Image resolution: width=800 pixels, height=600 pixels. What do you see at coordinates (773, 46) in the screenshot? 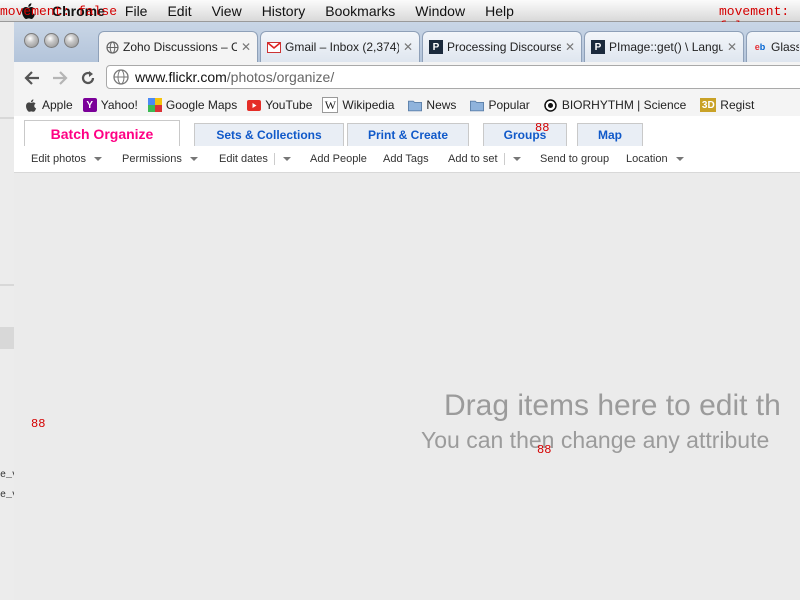
I see `browser-tab: eb Glass` at bounding box center [773, 46].